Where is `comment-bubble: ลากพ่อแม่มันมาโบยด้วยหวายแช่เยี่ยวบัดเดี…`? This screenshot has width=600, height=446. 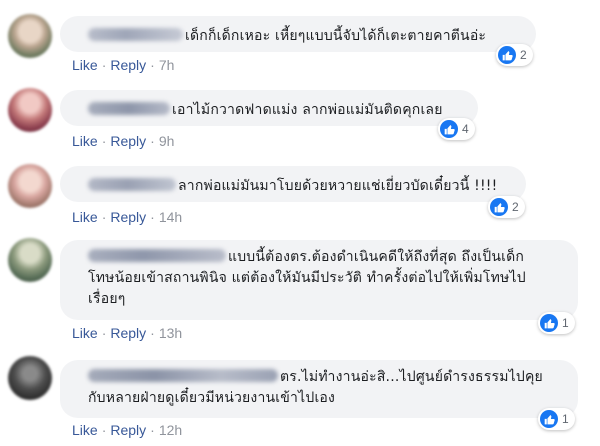
comment-bubble: ลากพ่อแม่มันมาโบยด้วยหวายแช่เยี่ยวบัดเดี… is located at coordinates (293, 184).